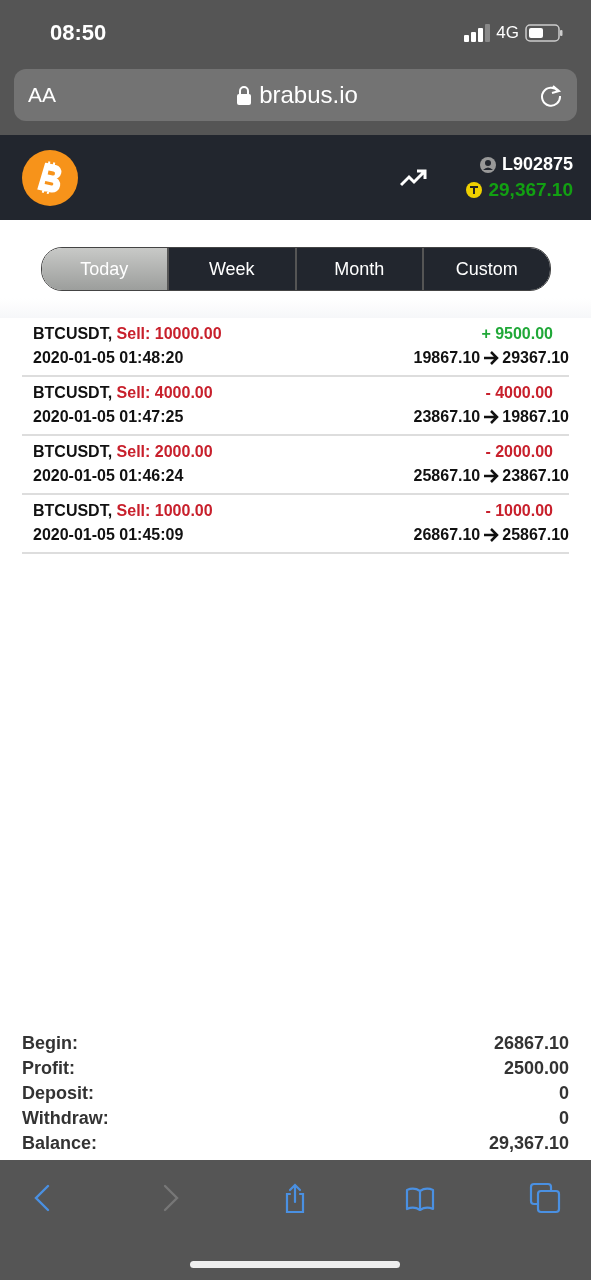 The height and width of the screenshot is (1280, 591). What do you see at coordinates (447, 535) in the screenshot?
I see `balance-before: 26867.10` at bounding box center [447, 535].